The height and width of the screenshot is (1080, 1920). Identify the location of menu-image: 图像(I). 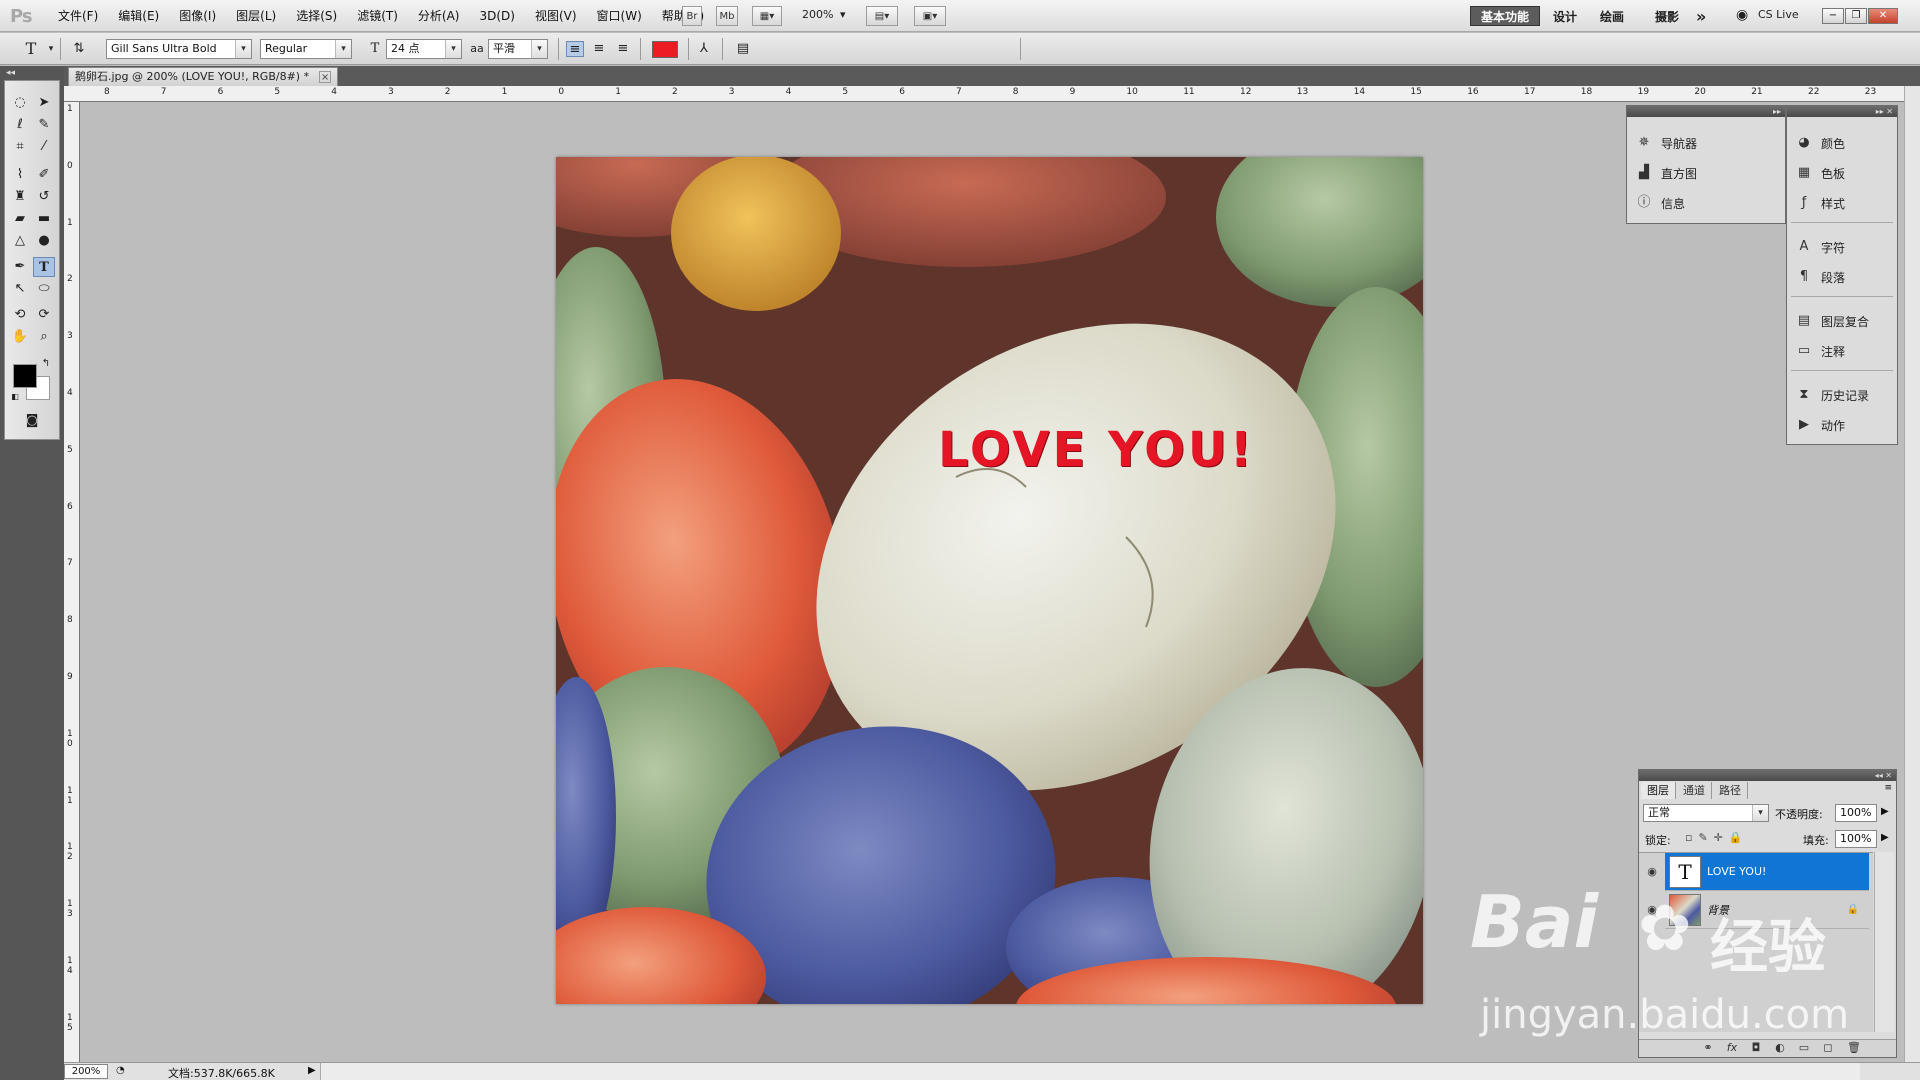
(197, 16).